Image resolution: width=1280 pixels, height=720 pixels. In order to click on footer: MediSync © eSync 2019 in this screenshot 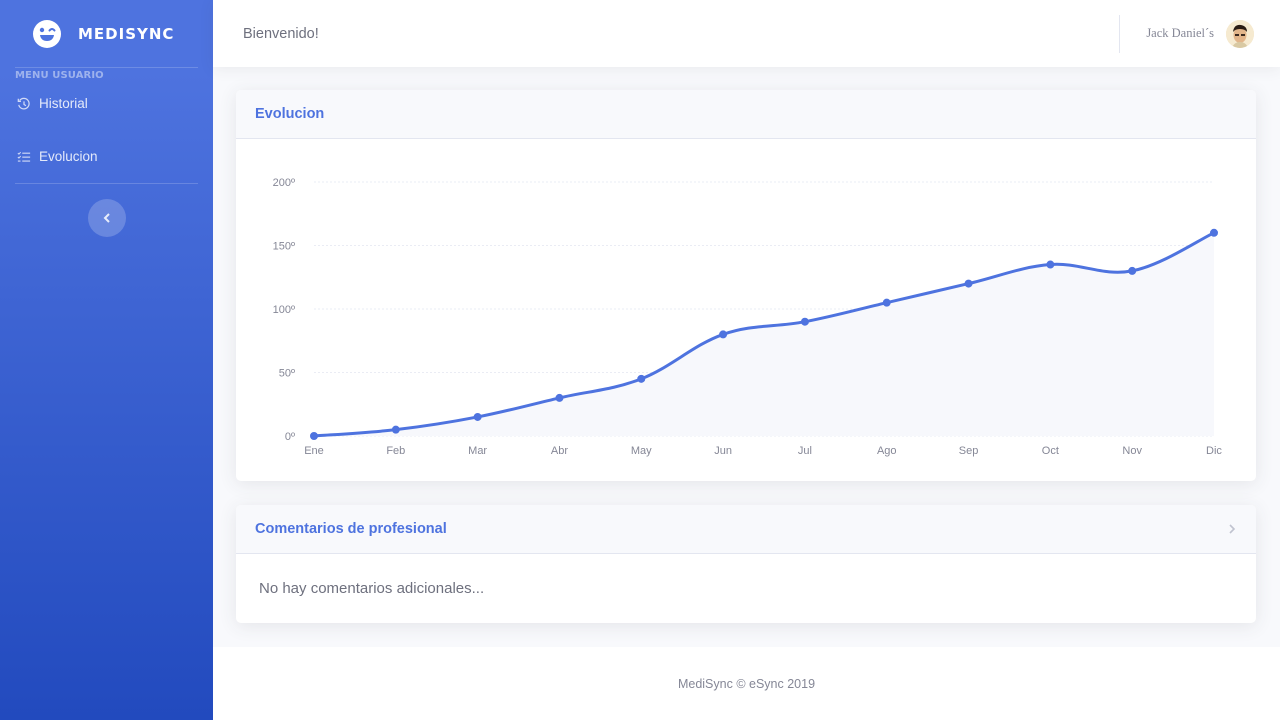, I will do `click(746, 683)`.